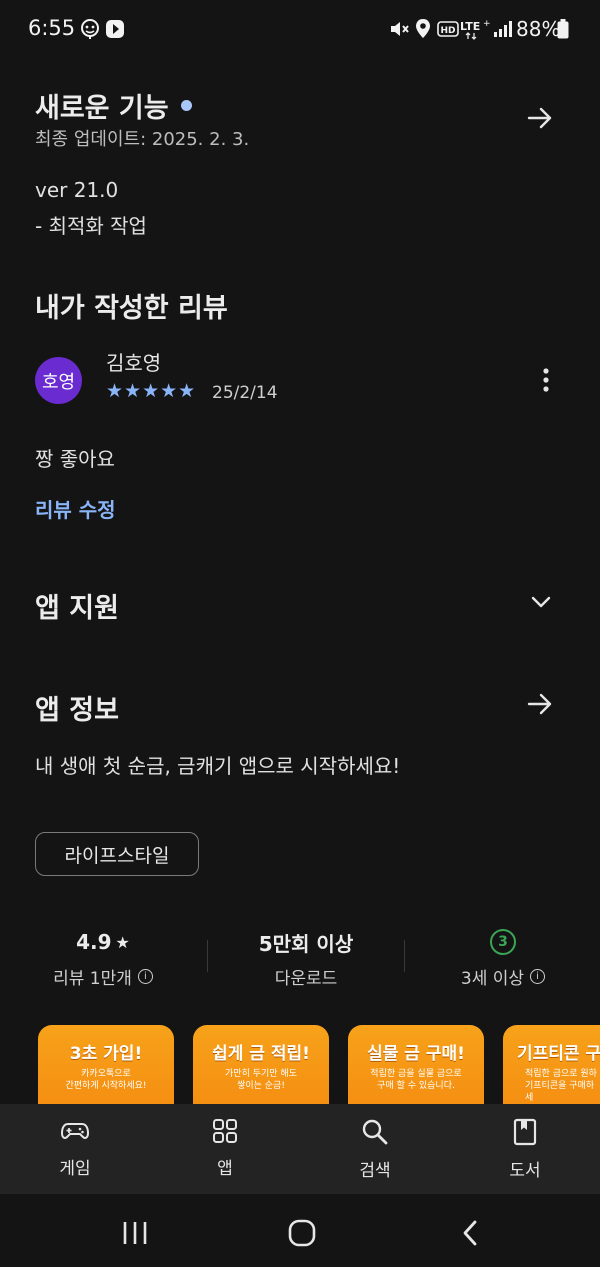  What do you see at coordinates (142, 139) in the screenshot?
I see `last-updated: 최종 업데이트: 2025. 2. 3.` at bounding box center [142, 139].